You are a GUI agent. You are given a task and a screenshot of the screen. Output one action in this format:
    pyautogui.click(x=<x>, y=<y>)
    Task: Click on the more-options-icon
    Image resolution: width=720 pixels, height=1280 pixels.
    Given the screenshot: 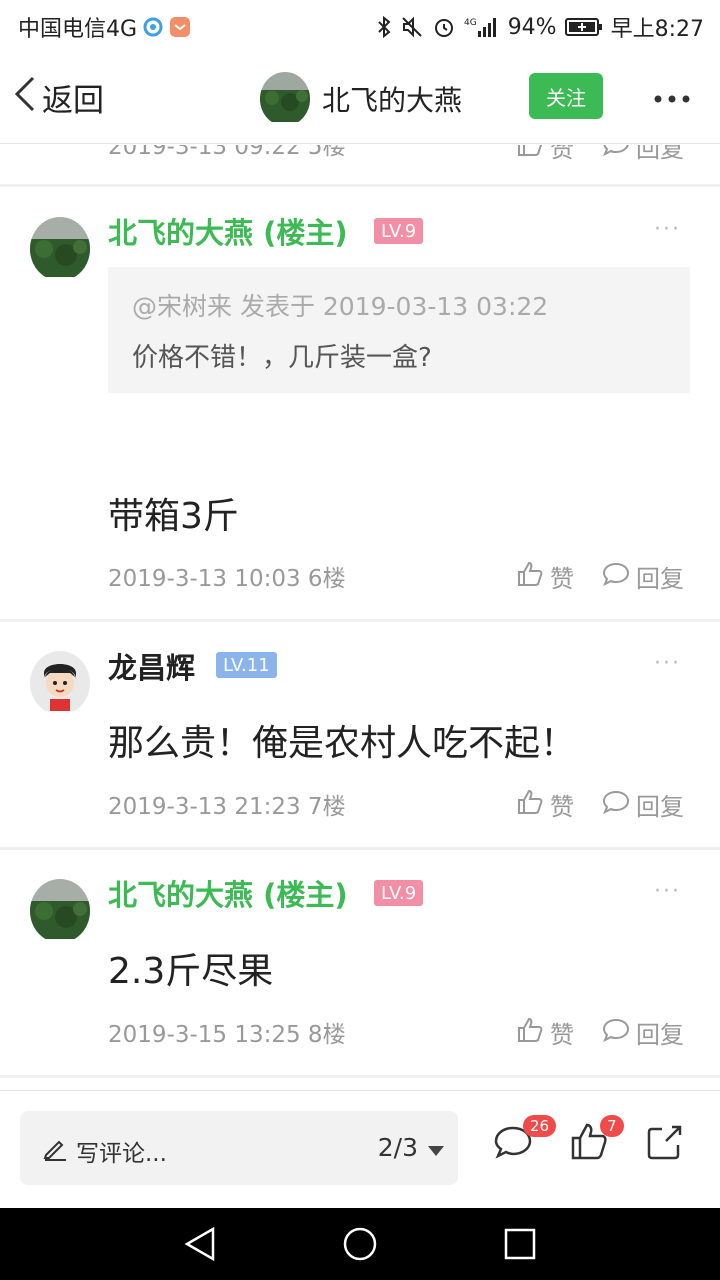 What is the action you would take?
    pyautogui.click(x=672, y=96)
    